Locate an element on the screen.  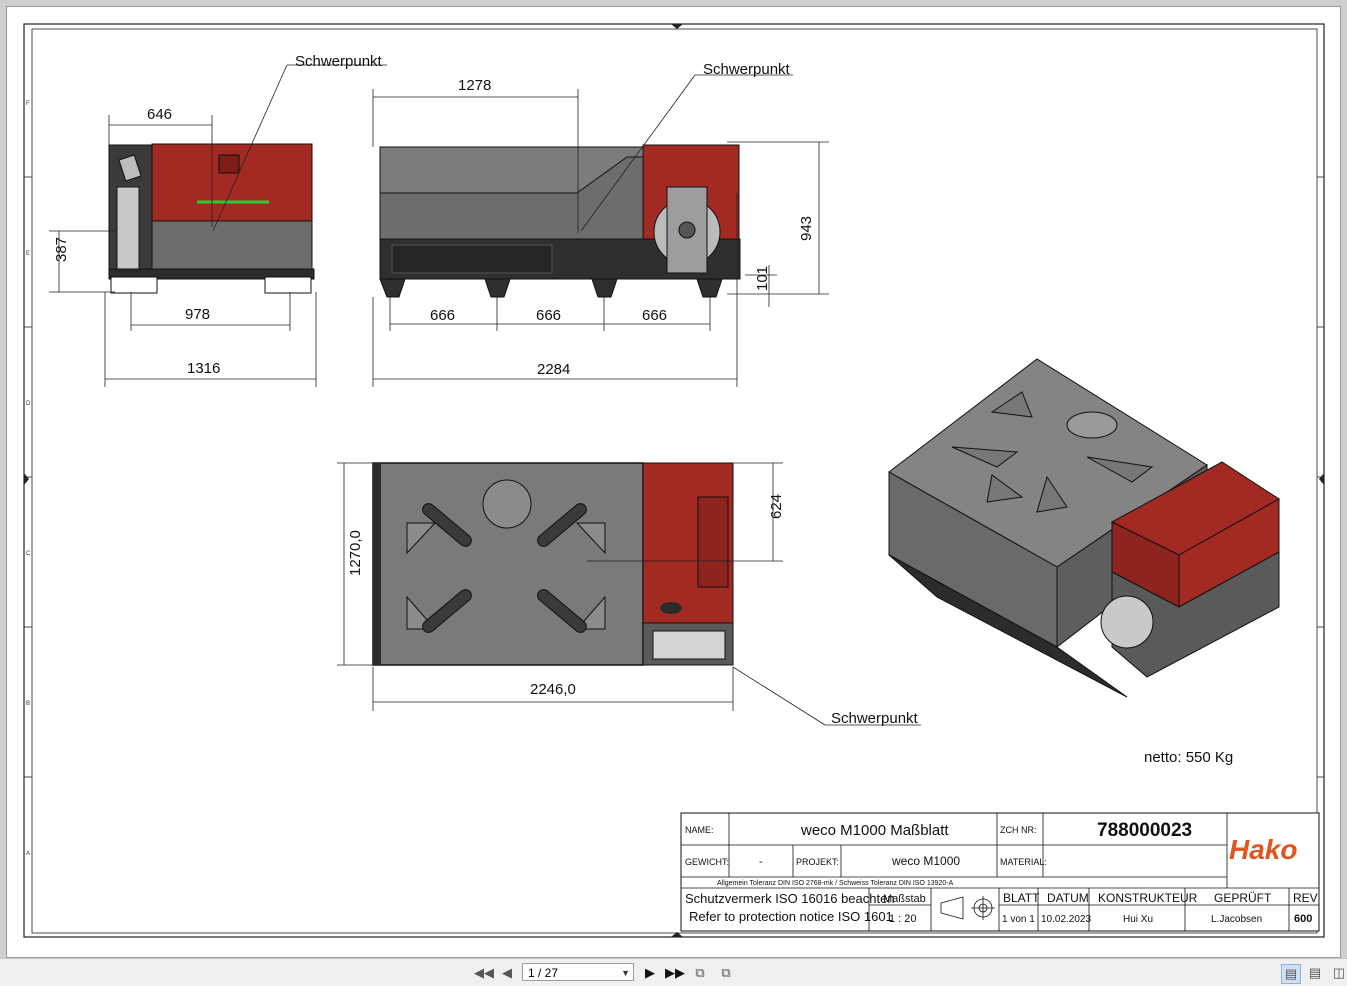
center-mark-right is located at coordinates (1321, 479).